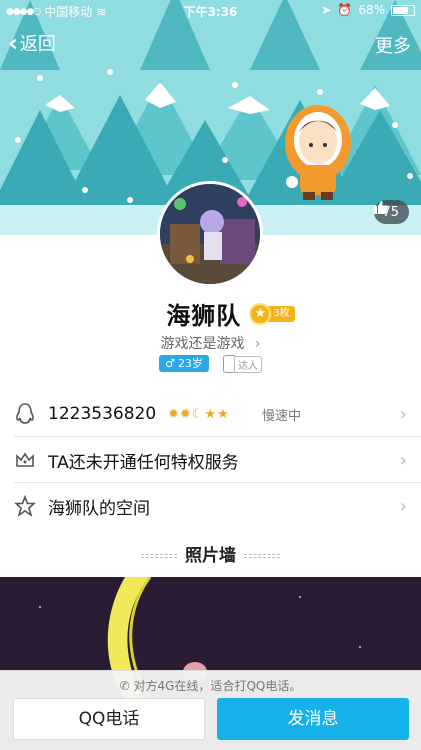  I want to click on privilege-row: TA还未开通任何特权服务 ›, so click(210, 460).